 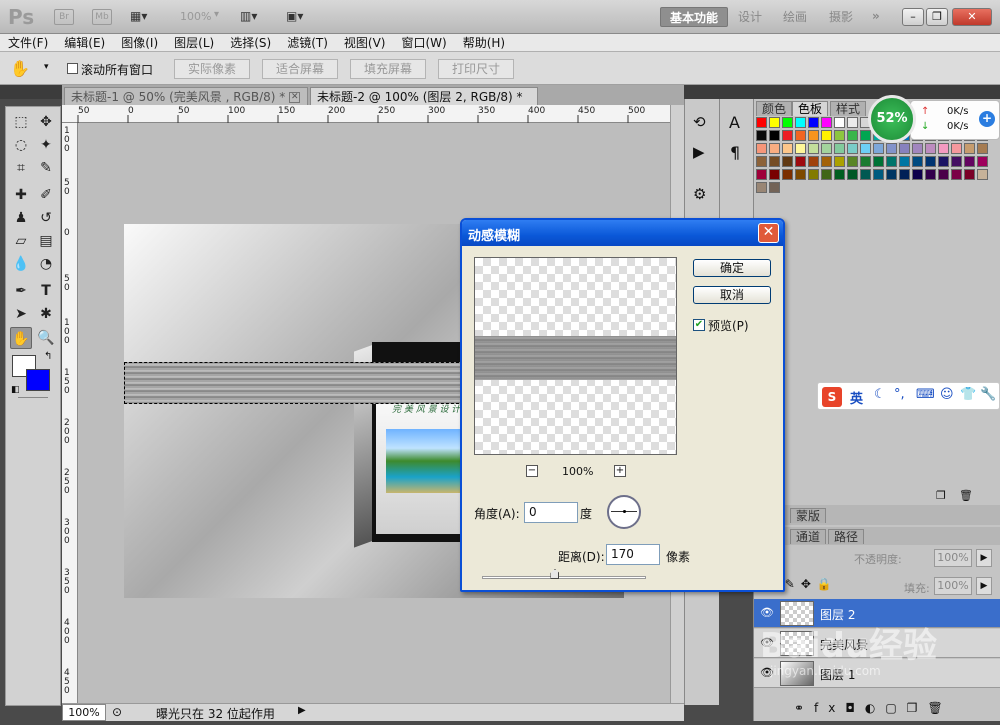 I want to click on zoom-out-button: −, so click(x=532, y=471).